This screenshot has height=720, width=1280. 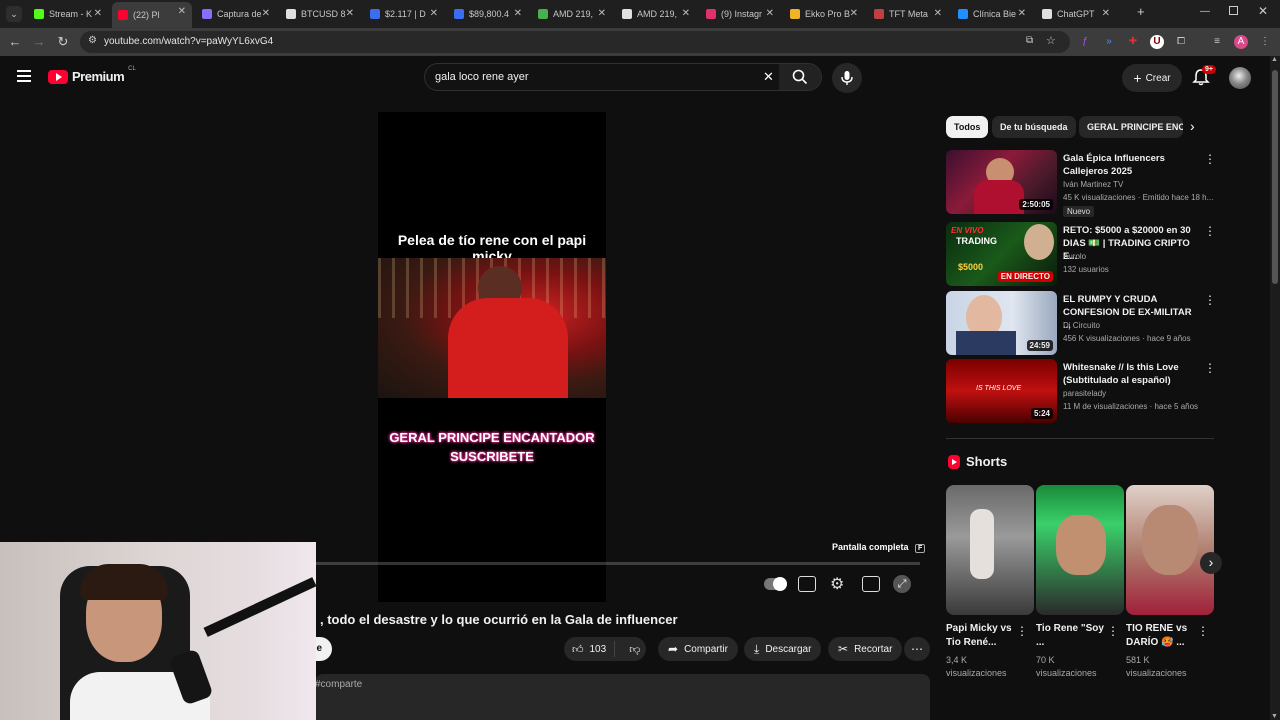 What do you see at coordinates (236, 14) in the screenshot?
I see `browser-tab: Captura de ✕` at bounding box center [236, 14].